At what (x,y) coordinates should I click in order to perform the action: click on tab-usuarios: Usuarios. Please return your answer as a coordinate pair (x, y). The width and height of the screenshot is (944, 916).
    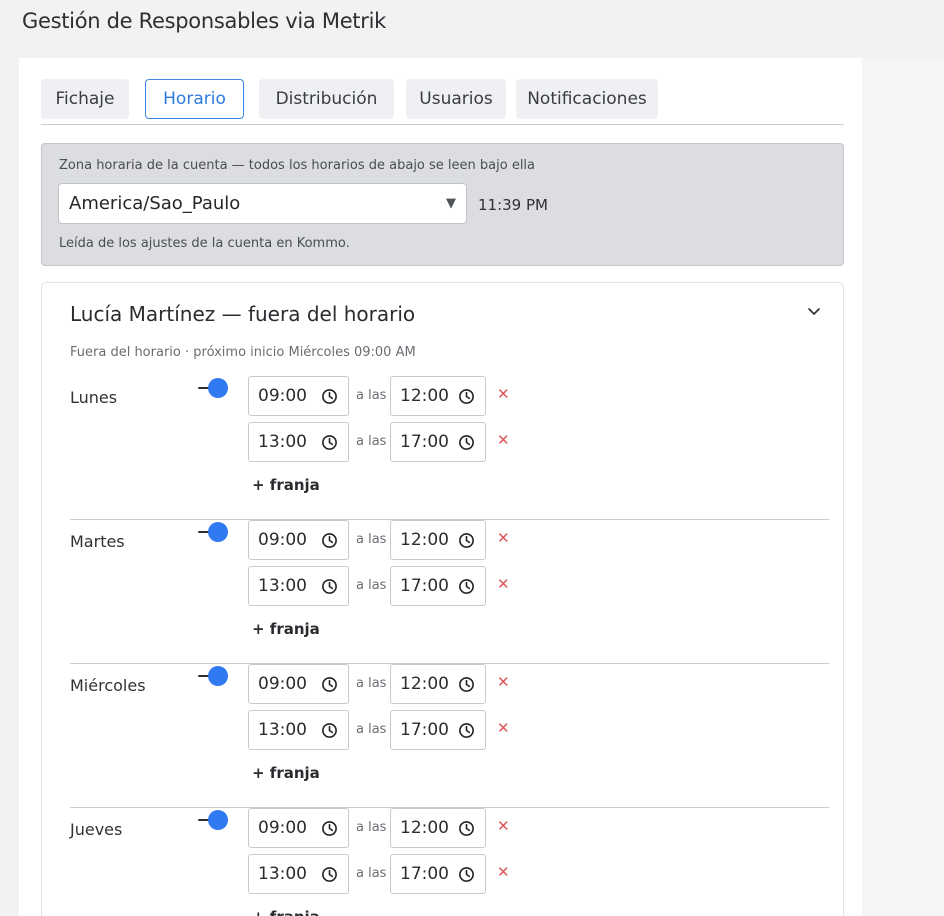
    Looking at the image, I should click on (456, 99).